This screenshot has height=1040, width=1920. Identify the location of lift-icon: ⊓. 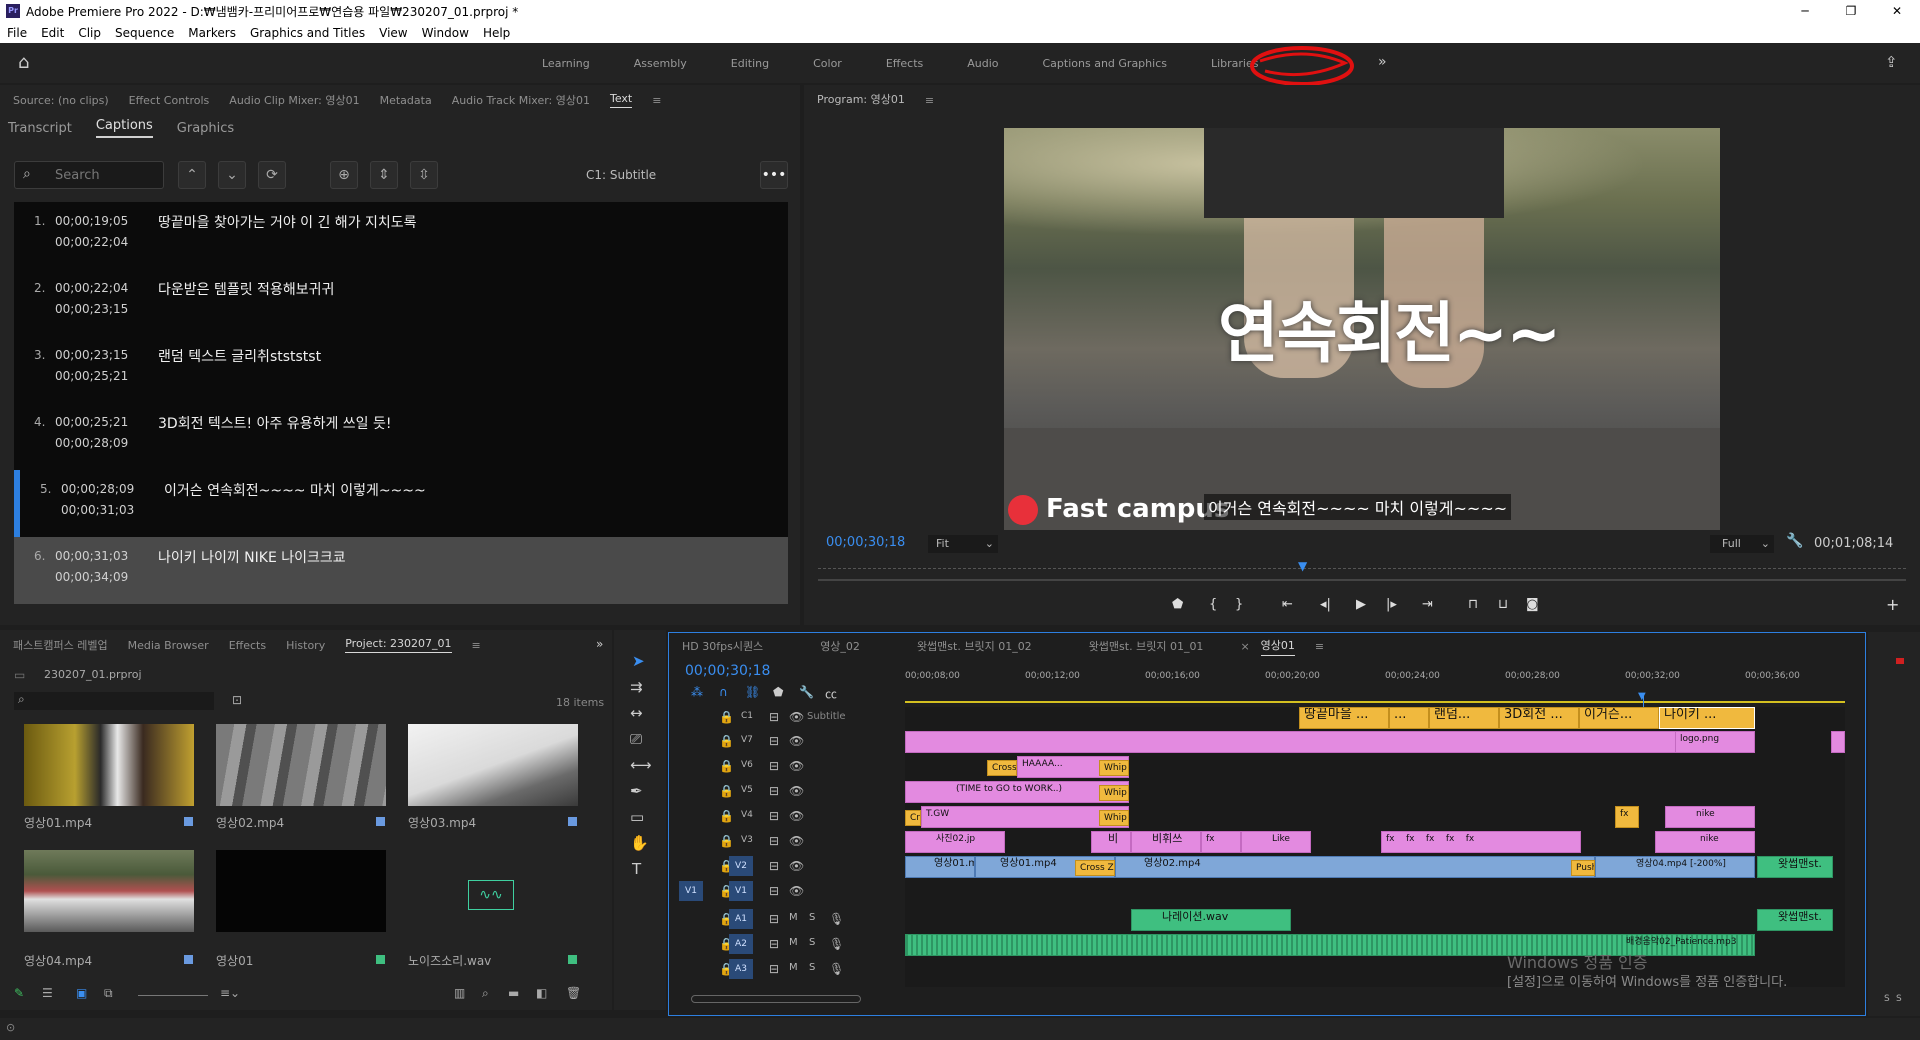
(1473, 604).